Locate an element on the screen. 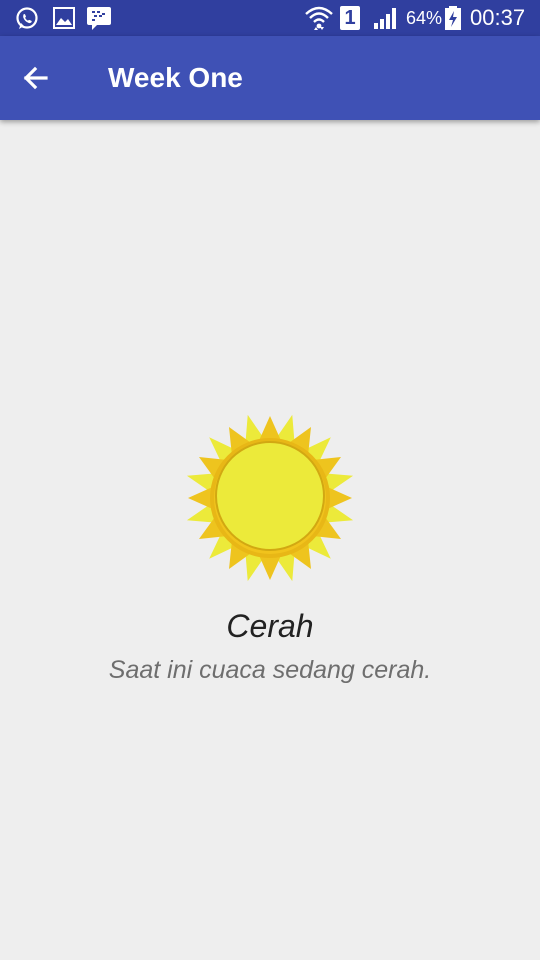 The width and height of the screenshot is (540, 960). arrow-left-icon is located at coordinates (35, 78).